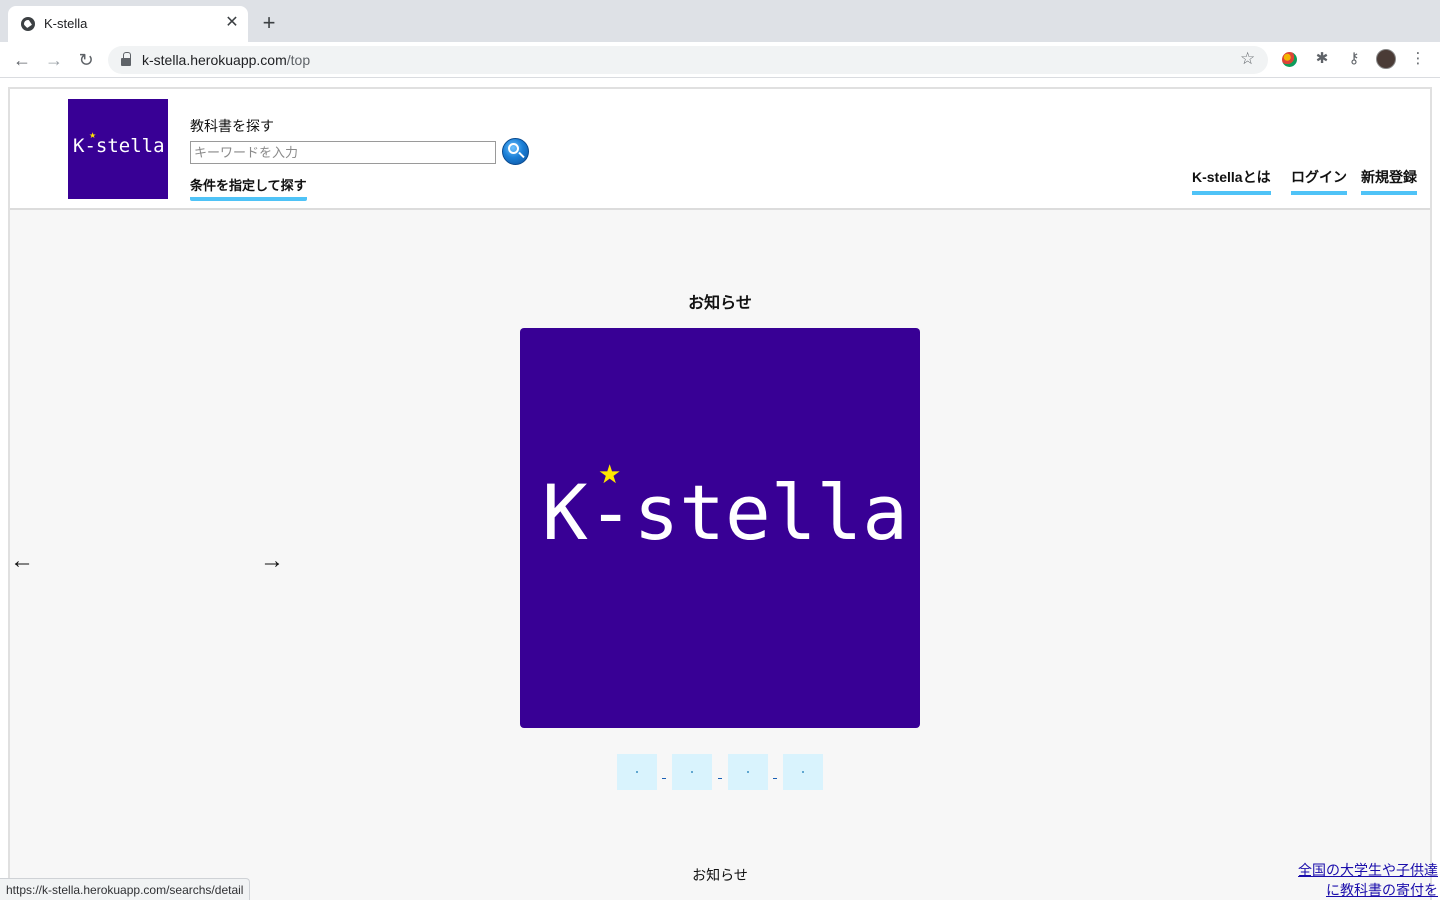 This screenshot has width=1440, height=900. What do you see at coordinates (22, 561) in the screenshot?
I see `carousel-prev-arrow: ←` at bounding box center [22, 561].